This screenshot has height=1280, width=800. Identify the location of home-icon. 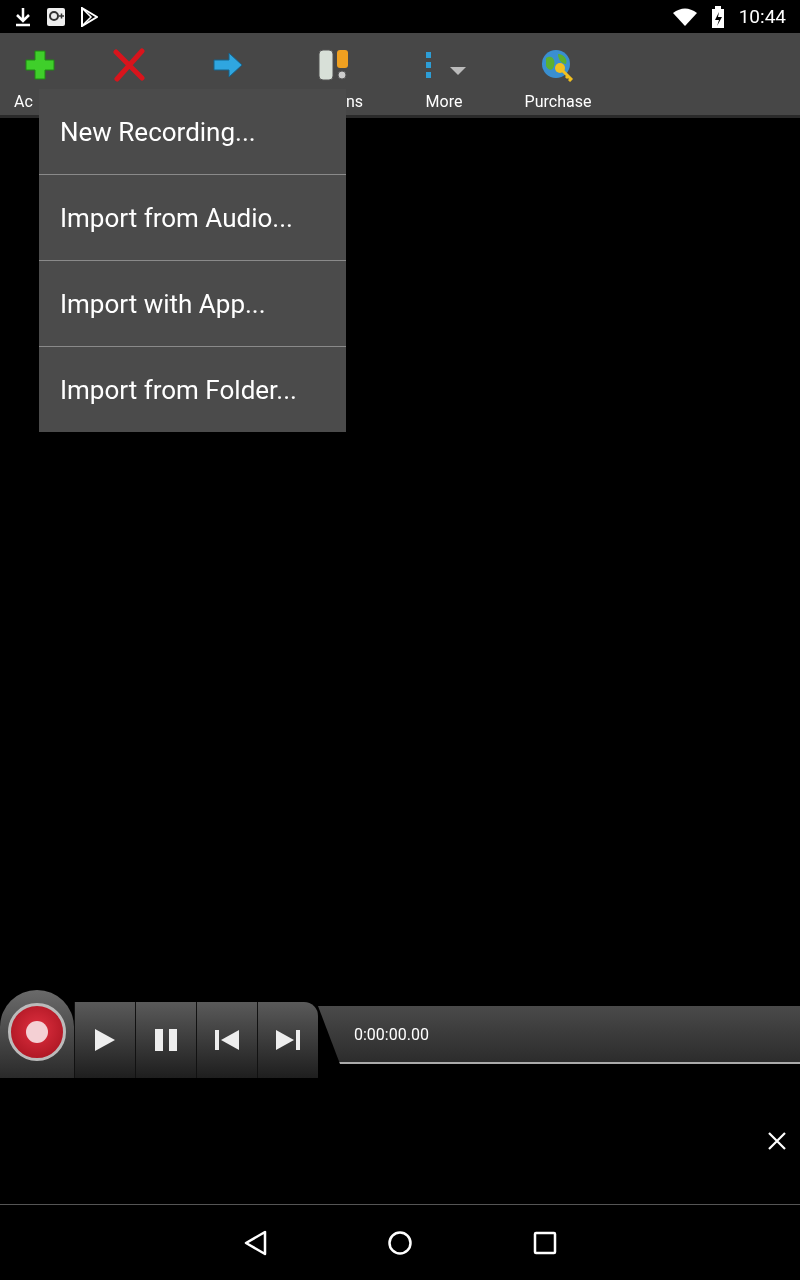
(400, 1242).